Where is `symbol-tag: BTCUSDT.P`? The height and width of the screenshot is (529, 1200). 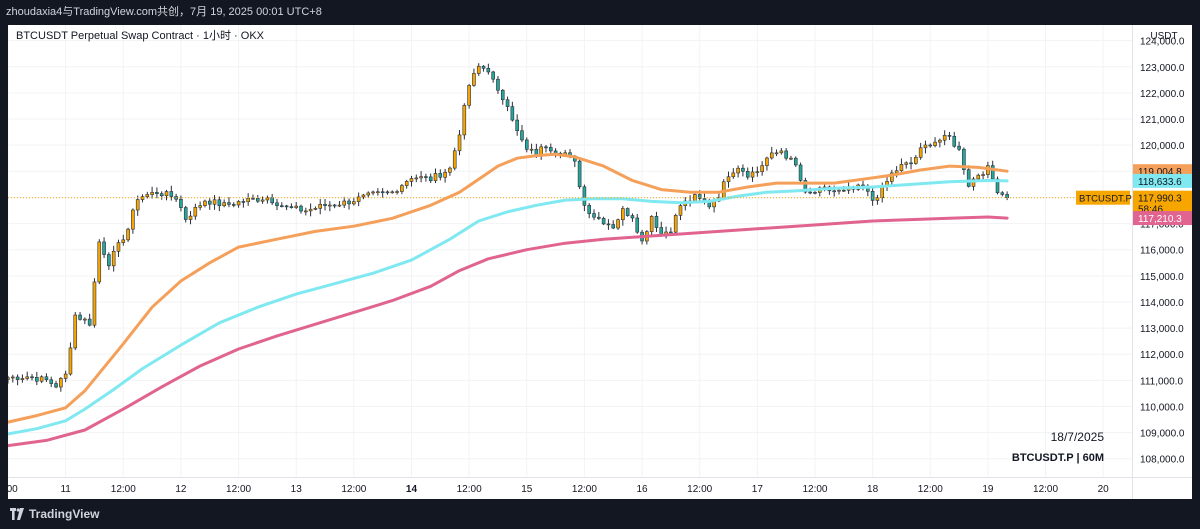
symbol-tag: BTCUSDT.P is located at coordinates (1105, 199).